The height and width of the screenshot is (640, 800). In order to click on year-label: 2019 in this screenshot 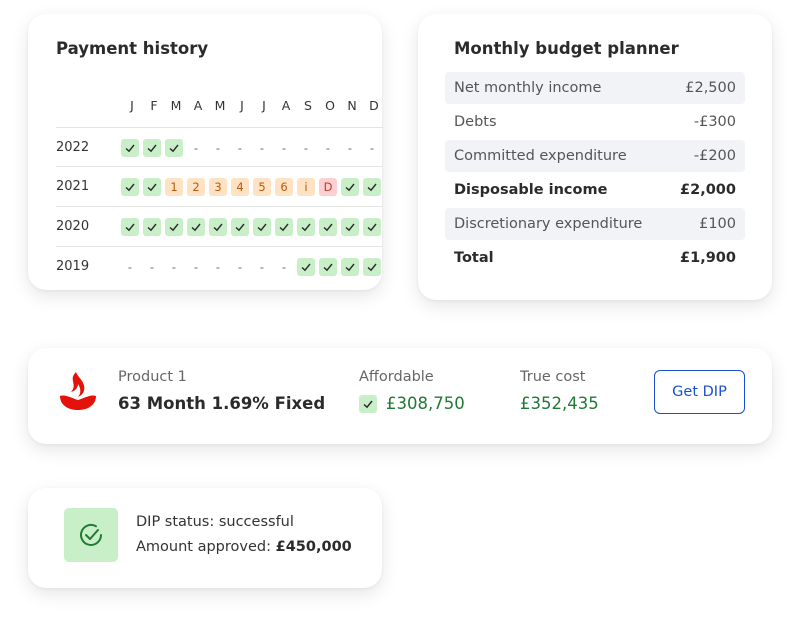, I will do `click(73, 266)`.